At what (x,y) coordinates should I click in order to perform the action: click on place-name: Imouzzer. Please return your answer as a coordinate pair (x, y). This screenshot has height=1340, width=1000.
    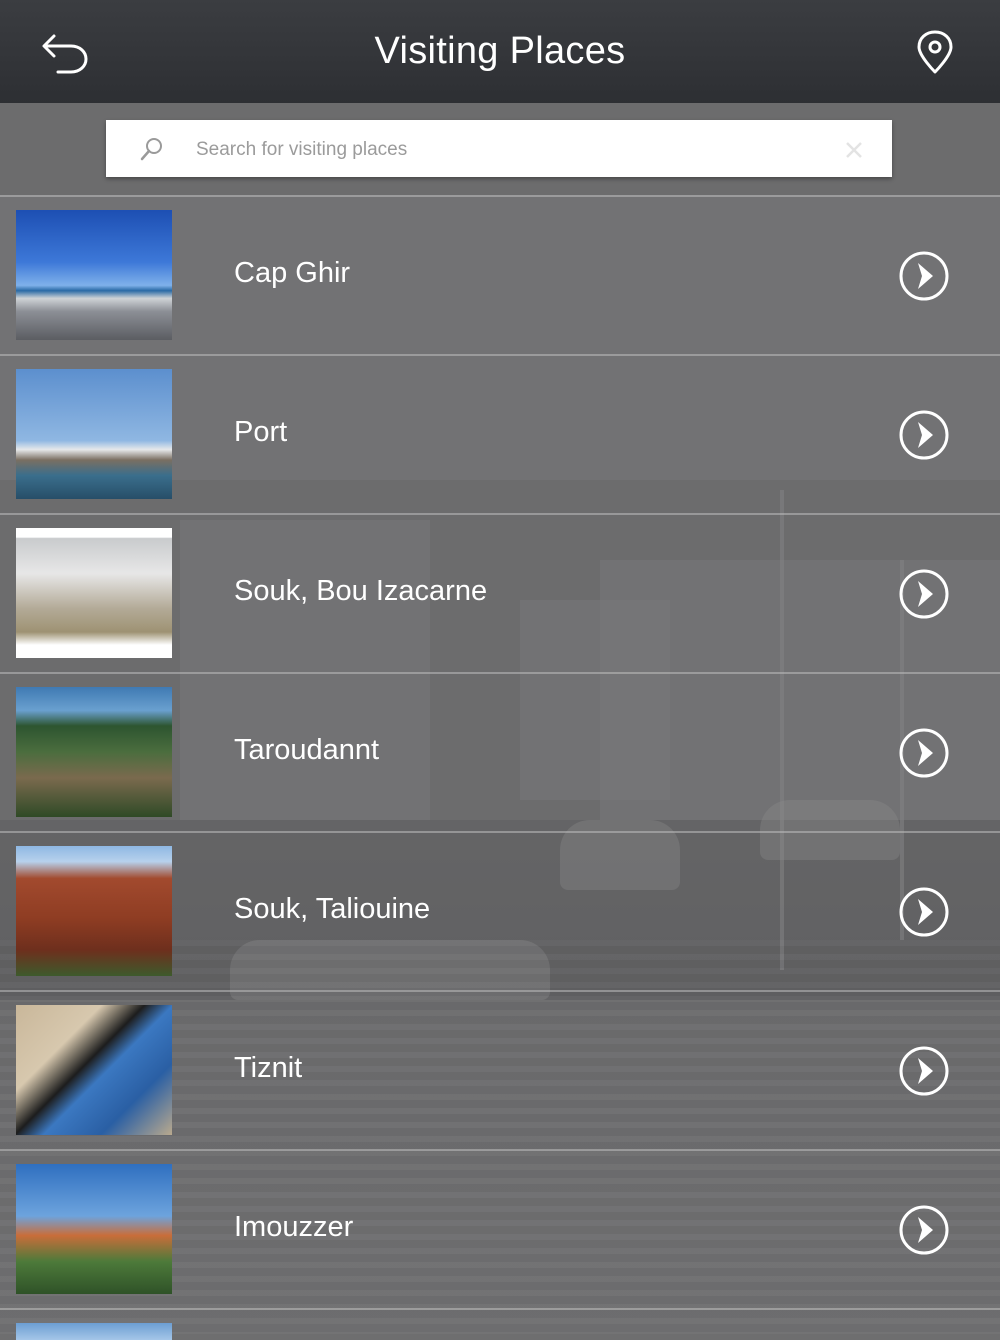
    Looking at the image, I should click on (294, 1227).